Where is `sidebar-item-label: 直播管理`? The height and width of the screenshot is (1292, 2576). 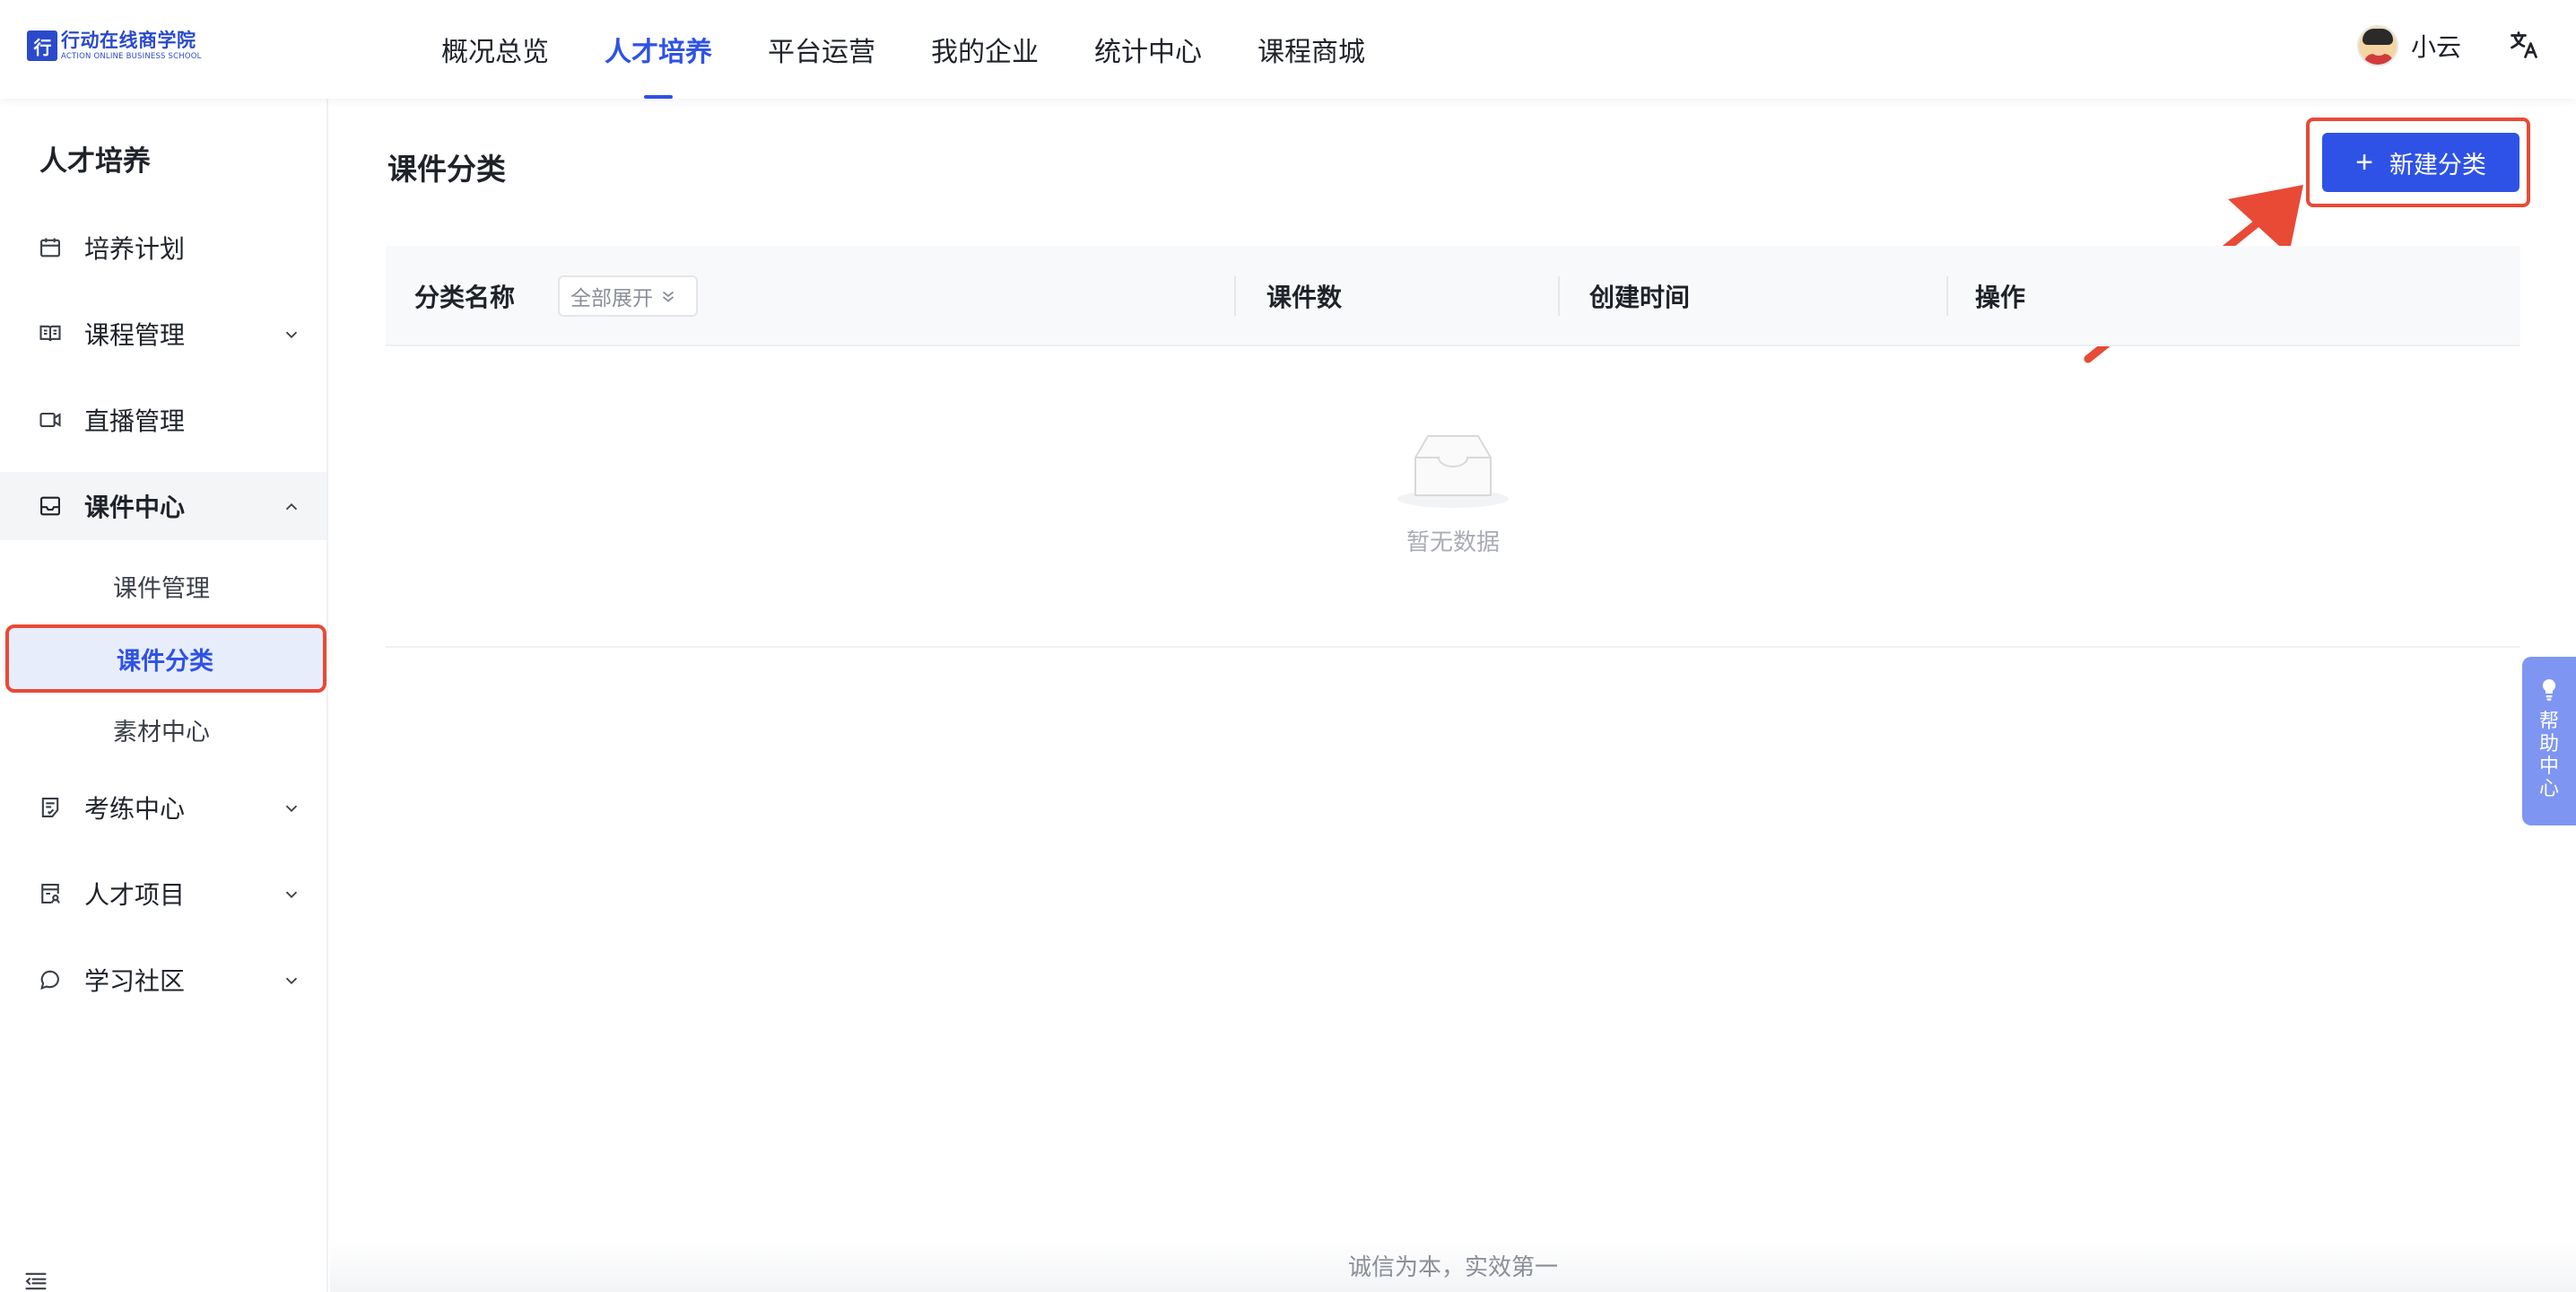 sidebar-item-label: 直播管理 is located at coordinates (135, 421).